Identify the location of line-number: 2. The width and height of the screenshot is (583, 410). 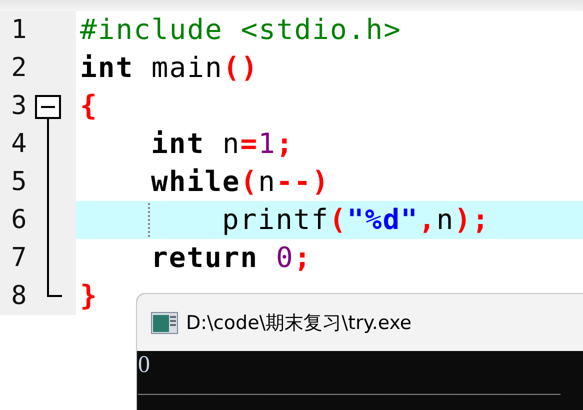
(19, 68).